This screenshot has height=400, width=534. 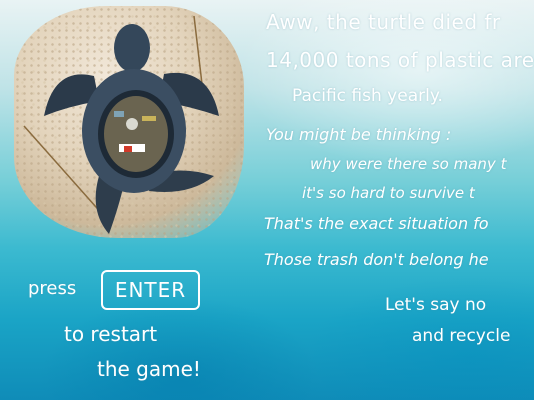 What do you see at coordinates (111, 334) in the screenshot?
I see `restart-line-1: to restart` at bounding box center [111, 334].